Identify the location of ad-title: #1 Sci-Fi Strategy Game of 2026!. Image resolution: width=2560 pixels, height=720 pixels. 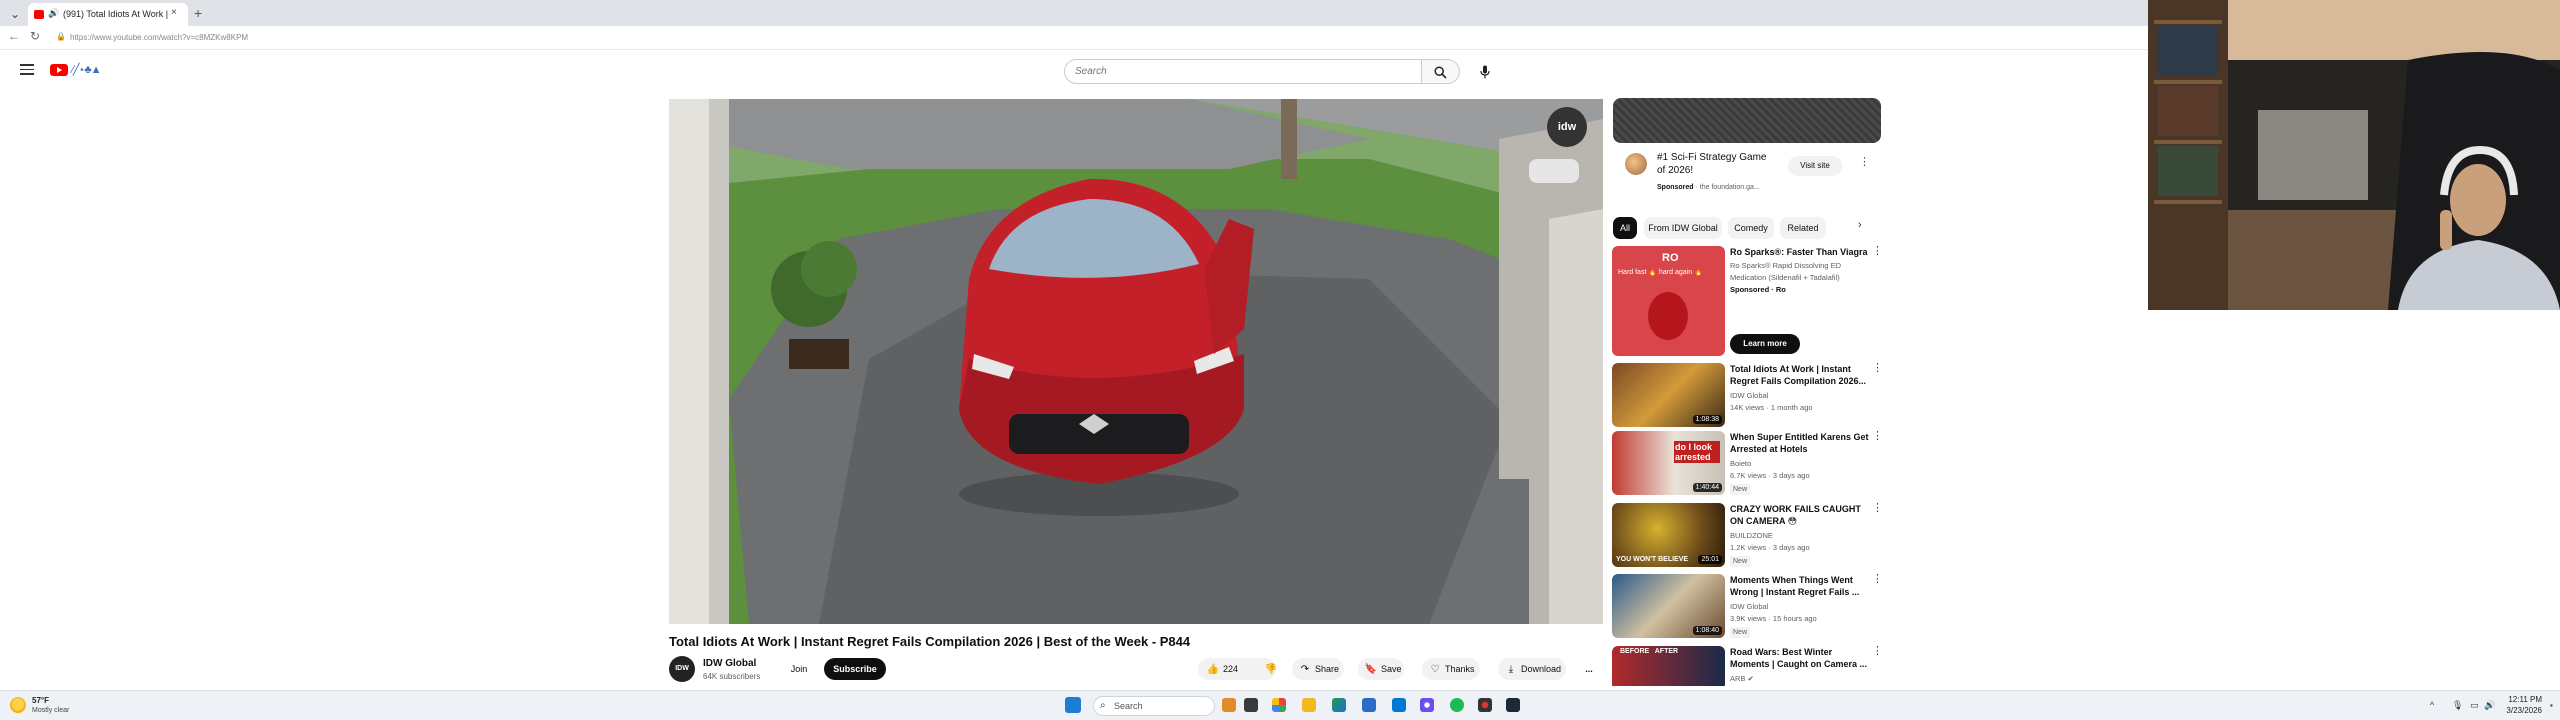
(1717, 164).